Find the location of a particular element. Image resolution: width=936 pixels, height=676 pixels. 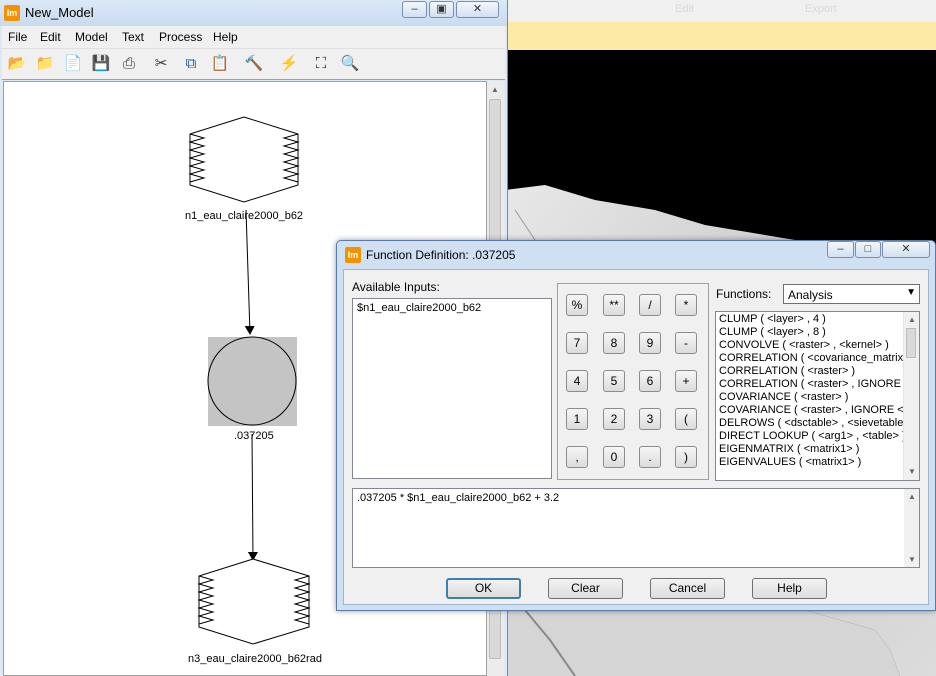

key-4: 4 is located at coordinates (577, 381).